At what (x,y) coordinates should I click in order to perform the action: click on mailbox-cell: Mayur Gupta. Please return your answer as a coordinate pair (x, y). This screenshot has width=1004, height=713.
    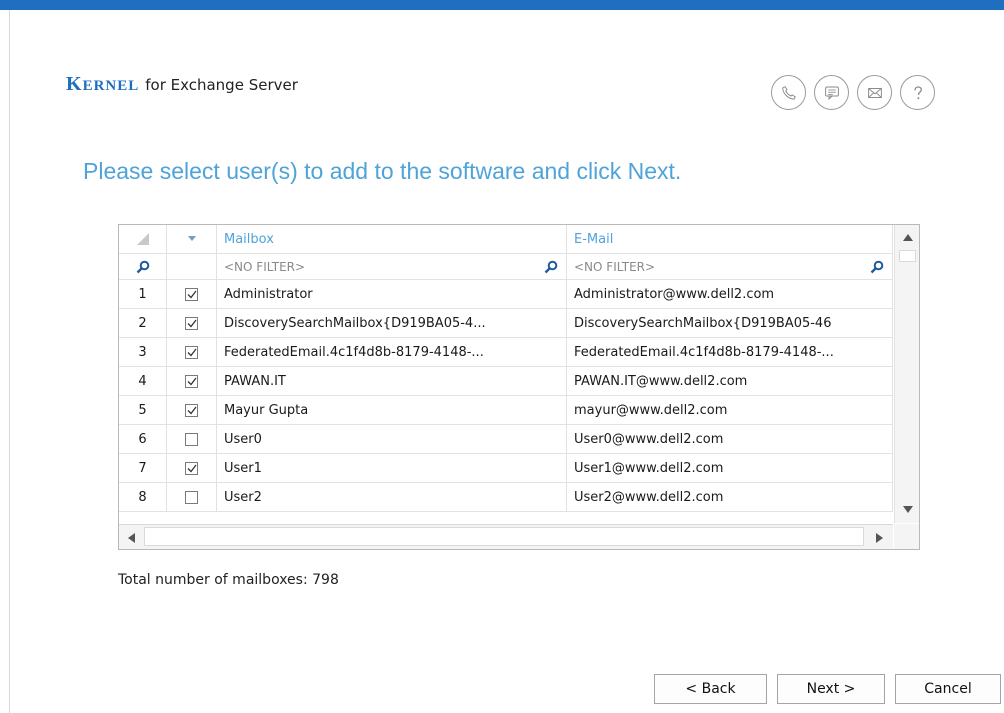
    Looking at the image, I should click on (392, 410).